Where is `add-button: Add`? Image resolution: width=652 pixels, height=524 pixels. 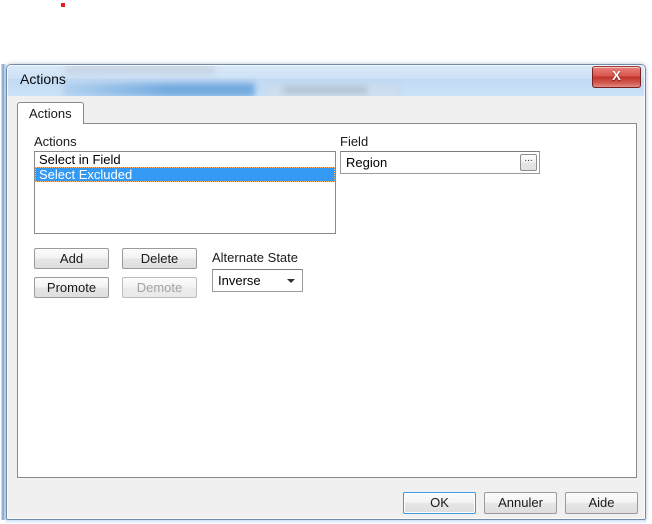 add-button: Add is located at coordinates (71, 258).